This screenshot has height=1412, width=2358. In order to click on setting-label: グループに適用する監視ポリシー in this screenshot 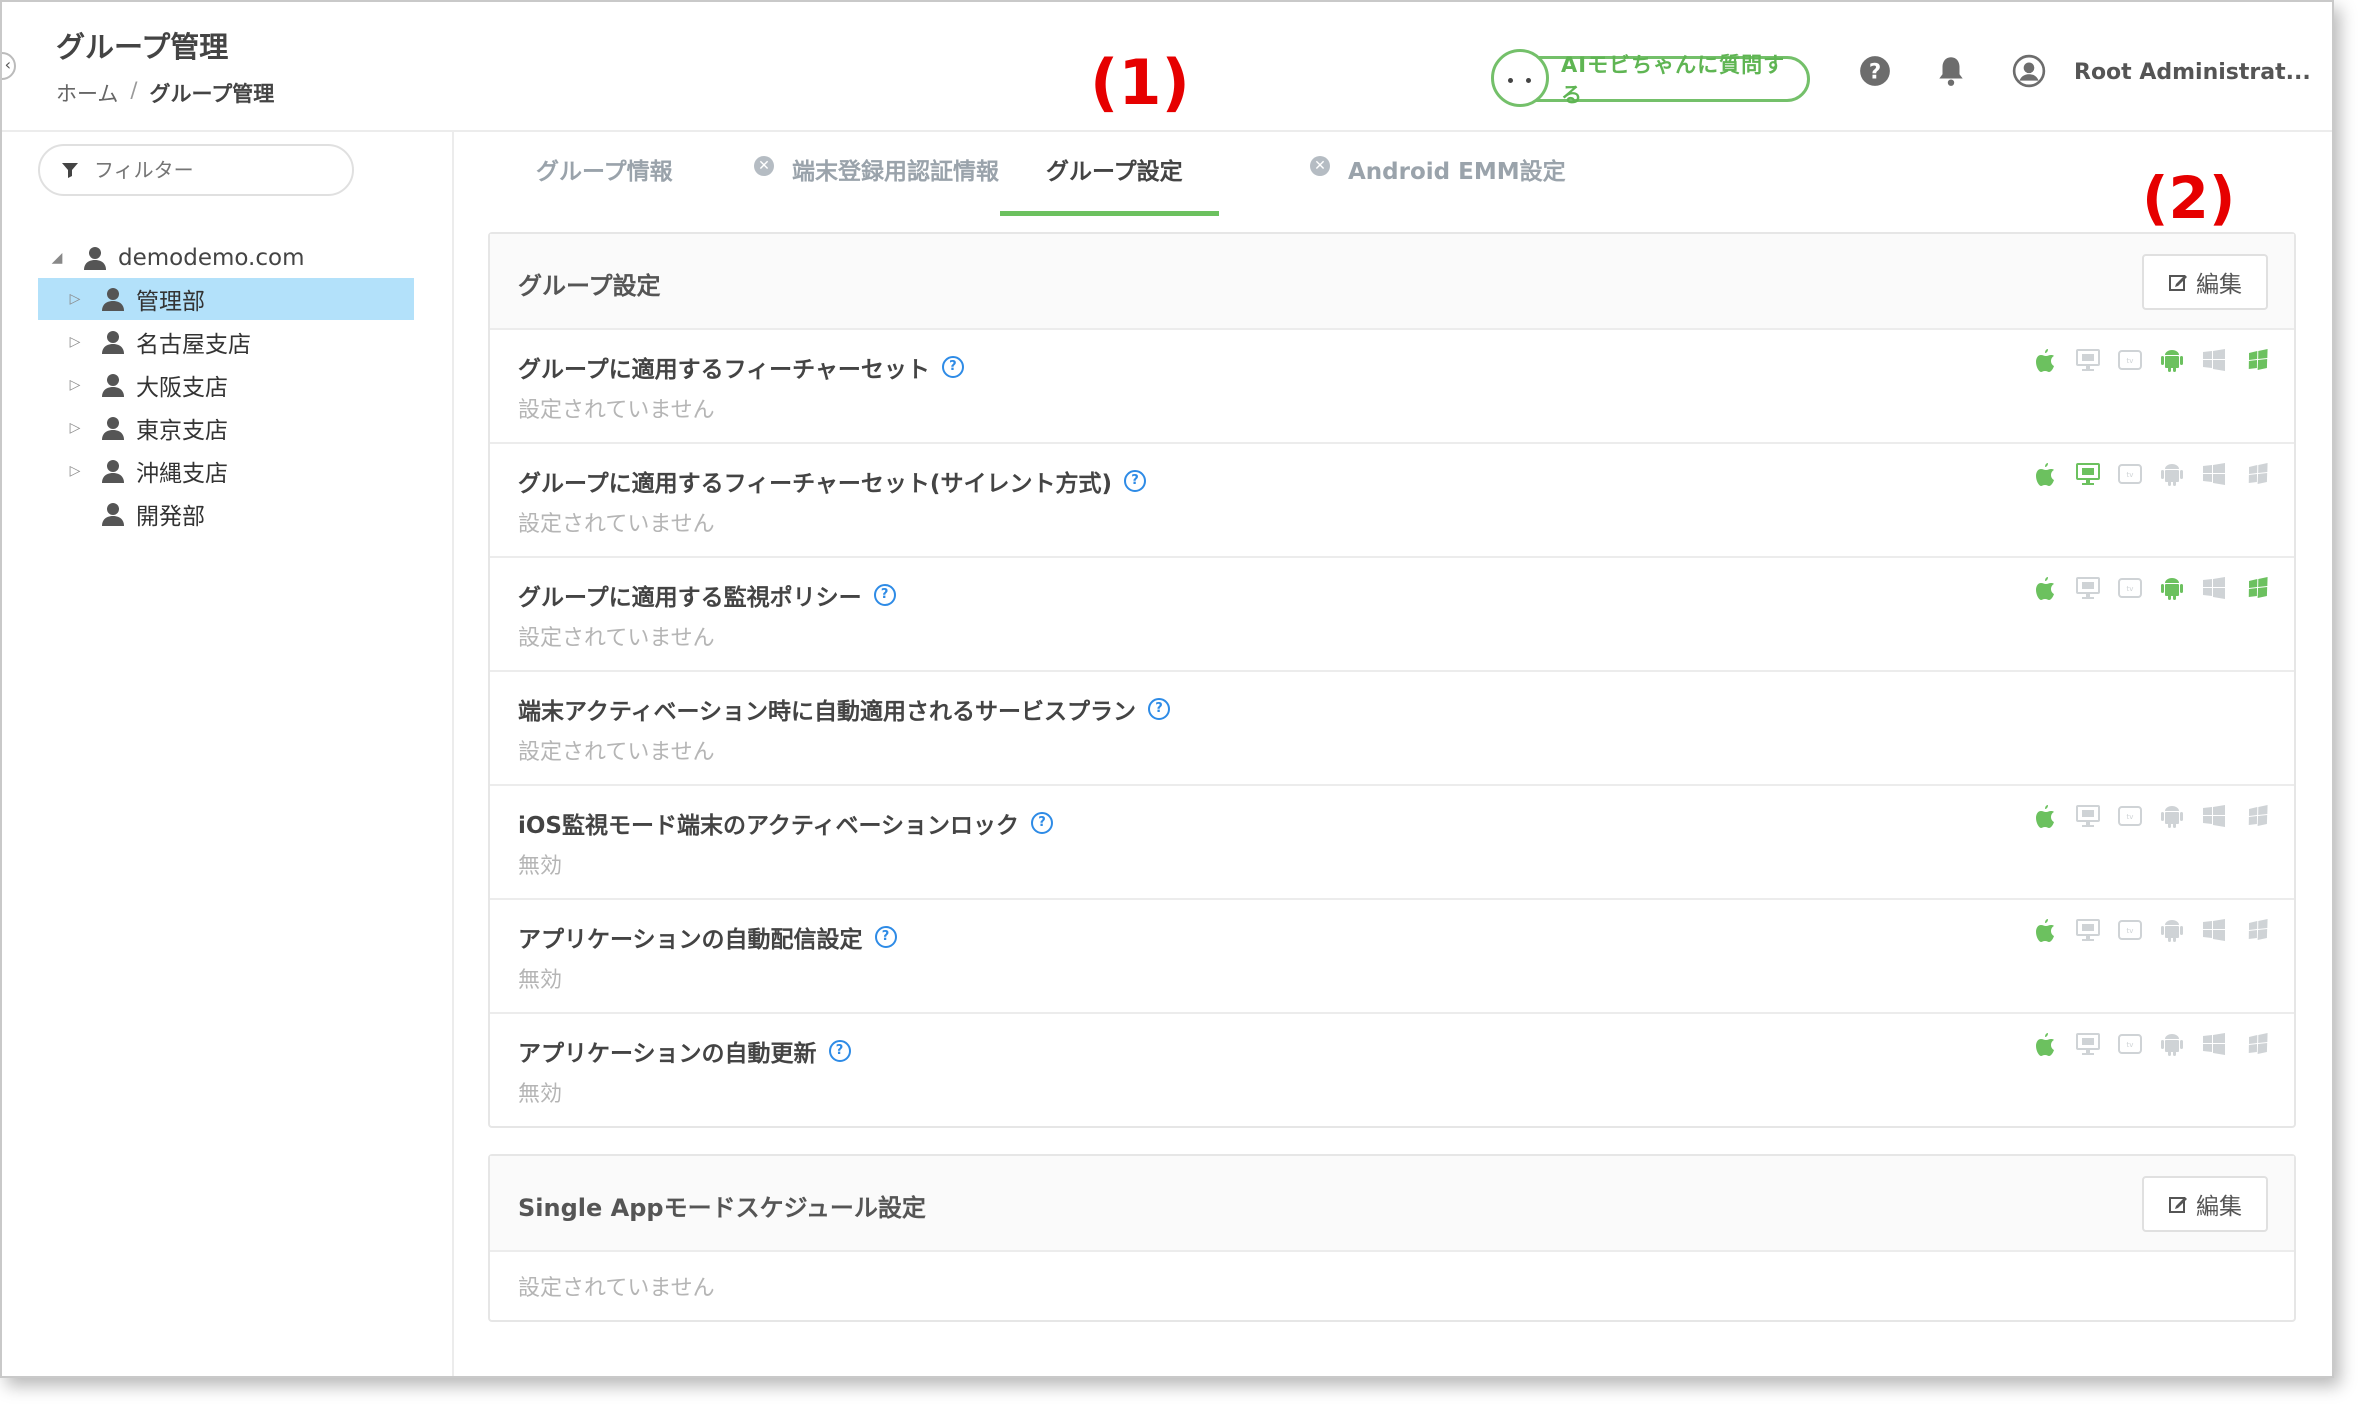, I will do `click(690, 598)`.